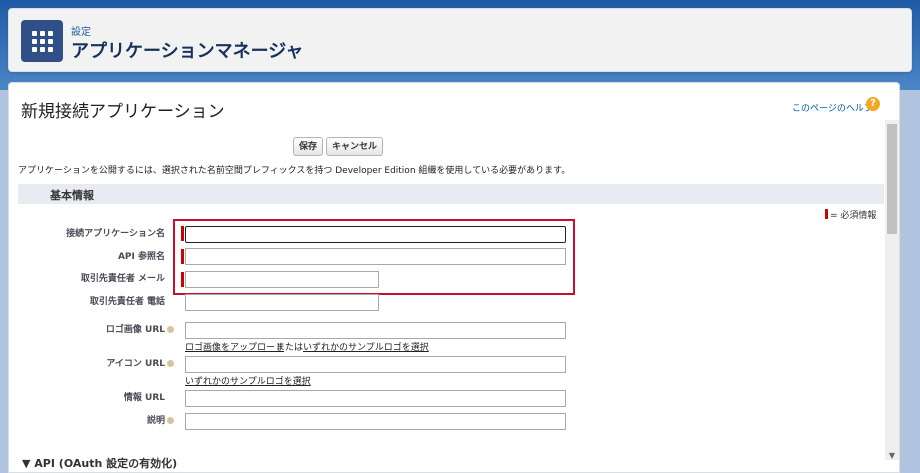 The image size is (920, 473). I want to click on contact-phone-input, so click(282, 302).